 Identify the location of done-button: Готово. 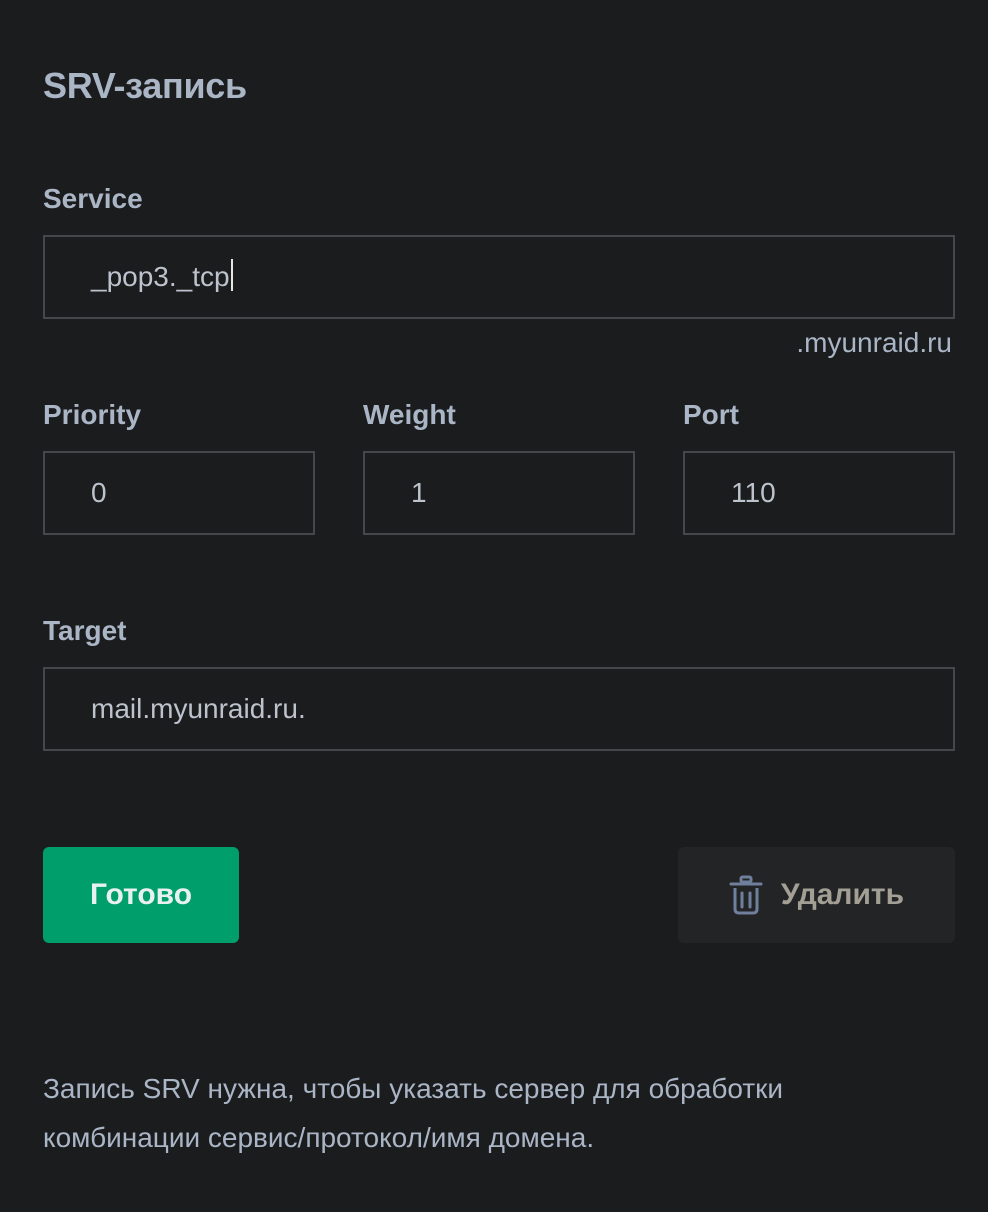
(141, 895).